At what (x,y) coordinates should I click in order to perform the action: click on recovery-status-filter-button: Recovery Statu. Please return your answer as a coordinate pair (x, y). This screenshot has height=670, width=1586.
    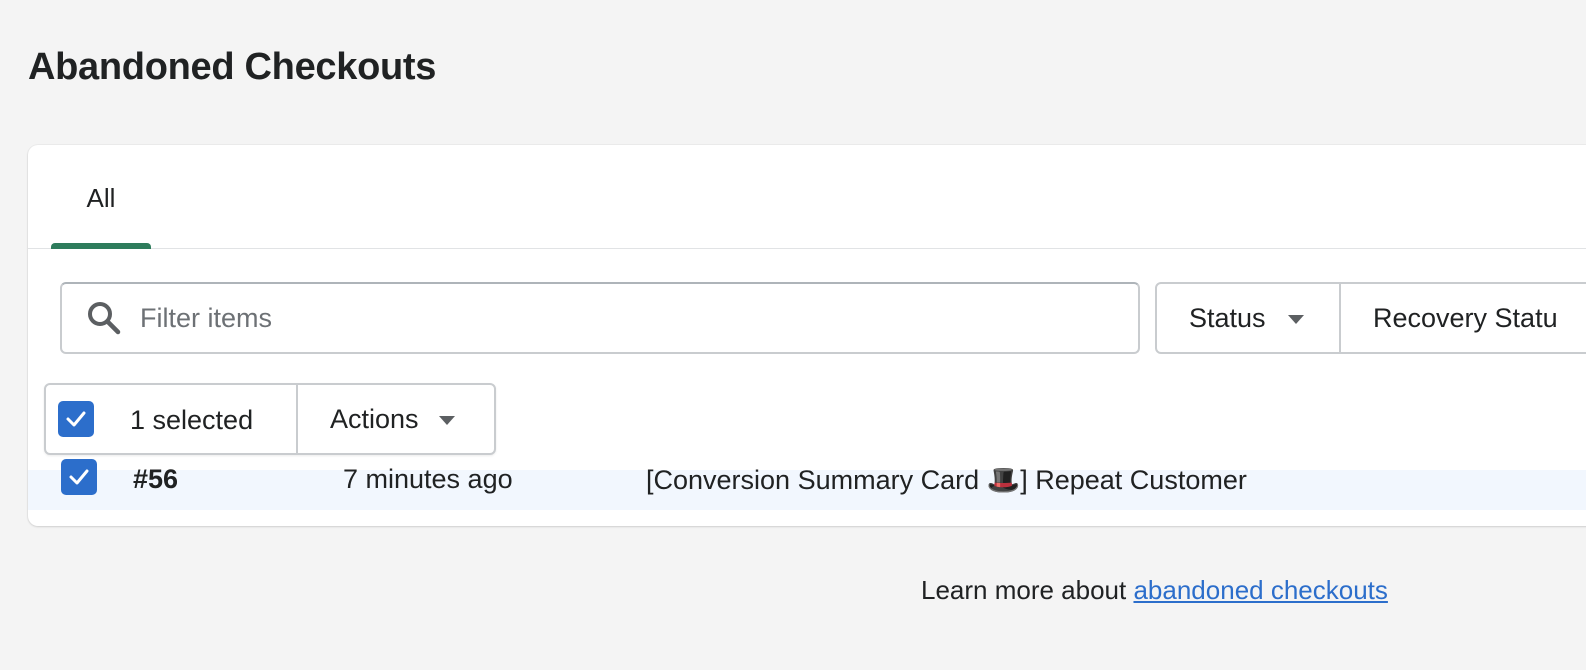
    Looking at the image, I should click on (1449, 318).